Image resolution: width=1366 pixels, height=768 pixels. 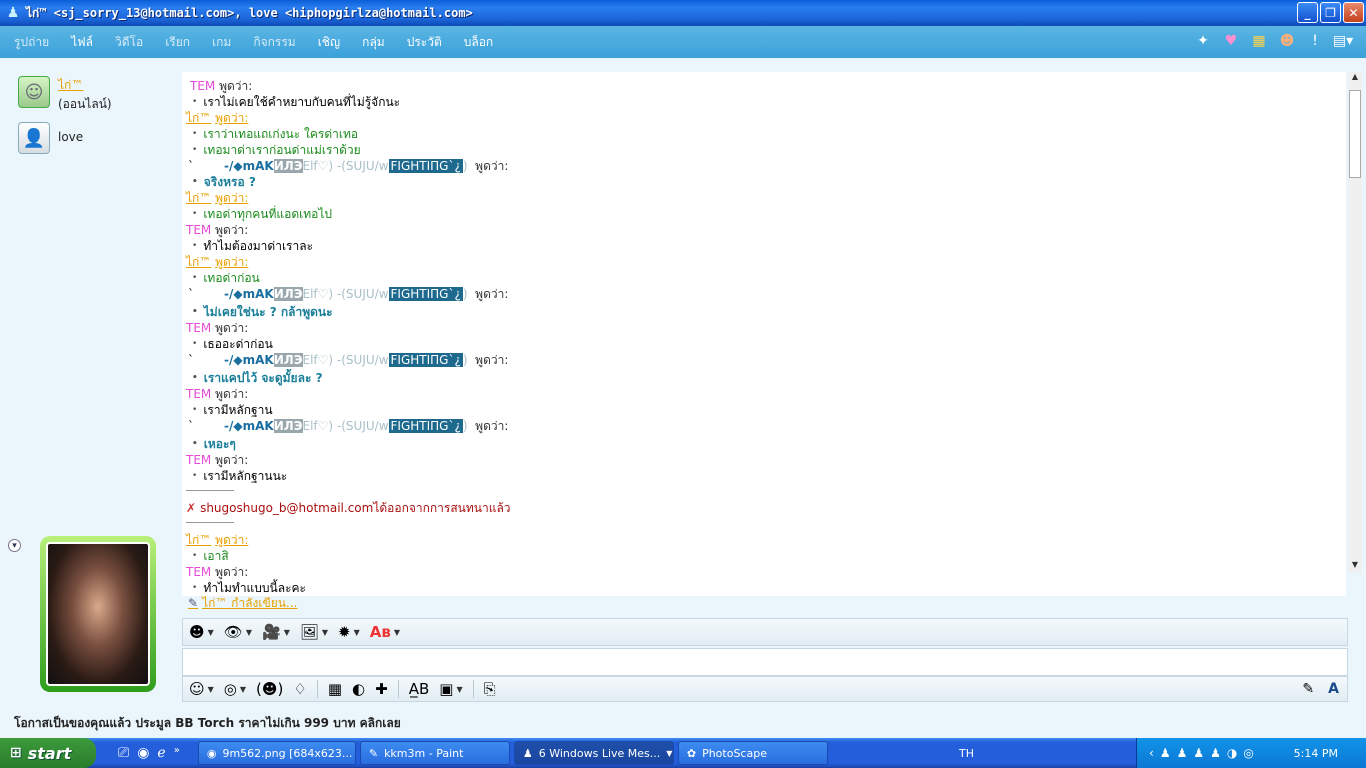 I want to click on message: เทอมาด่าเราก่อนด่าแม่เราด้วย, so click(x=271, y=150).